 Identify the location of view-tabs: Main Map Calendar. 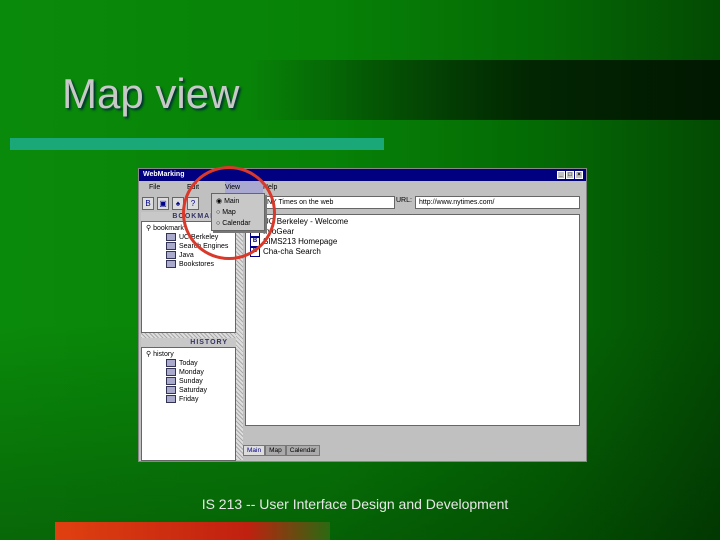
(282, 450).